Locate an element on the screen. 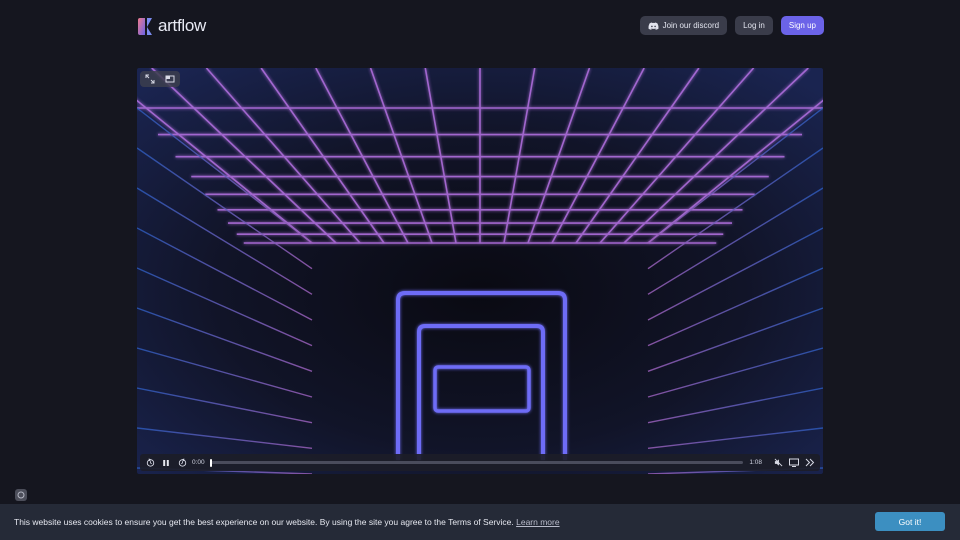 The image size is (960, 540). top-nav: Join our discord Log in Sign up is located at coordinates (731, 25).